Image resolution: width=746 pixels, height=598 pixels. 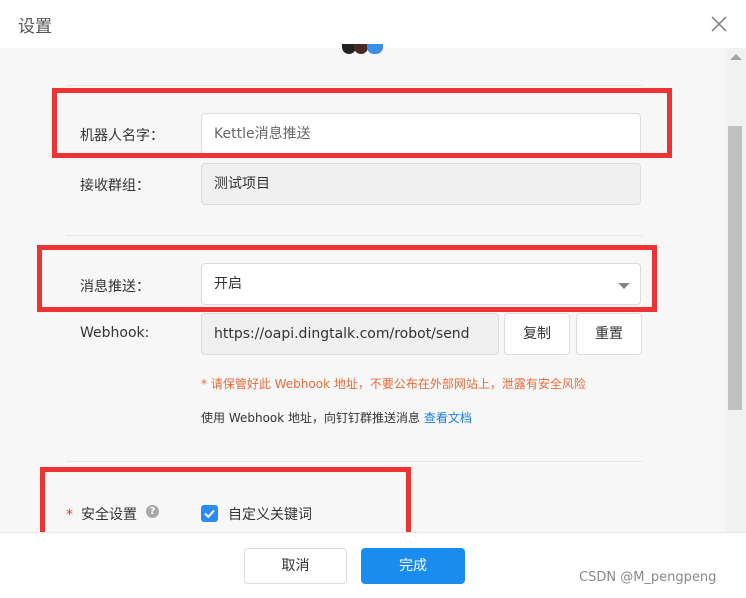 I want to click on webhook-label: Webhook:, so click(x=115, y=333).